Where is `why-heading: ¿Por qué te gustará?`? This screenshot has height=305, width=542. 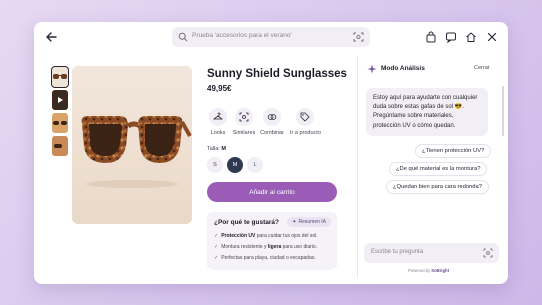 why-heading: ¿Por qué te gustará? is located at coordinates (247, 222).